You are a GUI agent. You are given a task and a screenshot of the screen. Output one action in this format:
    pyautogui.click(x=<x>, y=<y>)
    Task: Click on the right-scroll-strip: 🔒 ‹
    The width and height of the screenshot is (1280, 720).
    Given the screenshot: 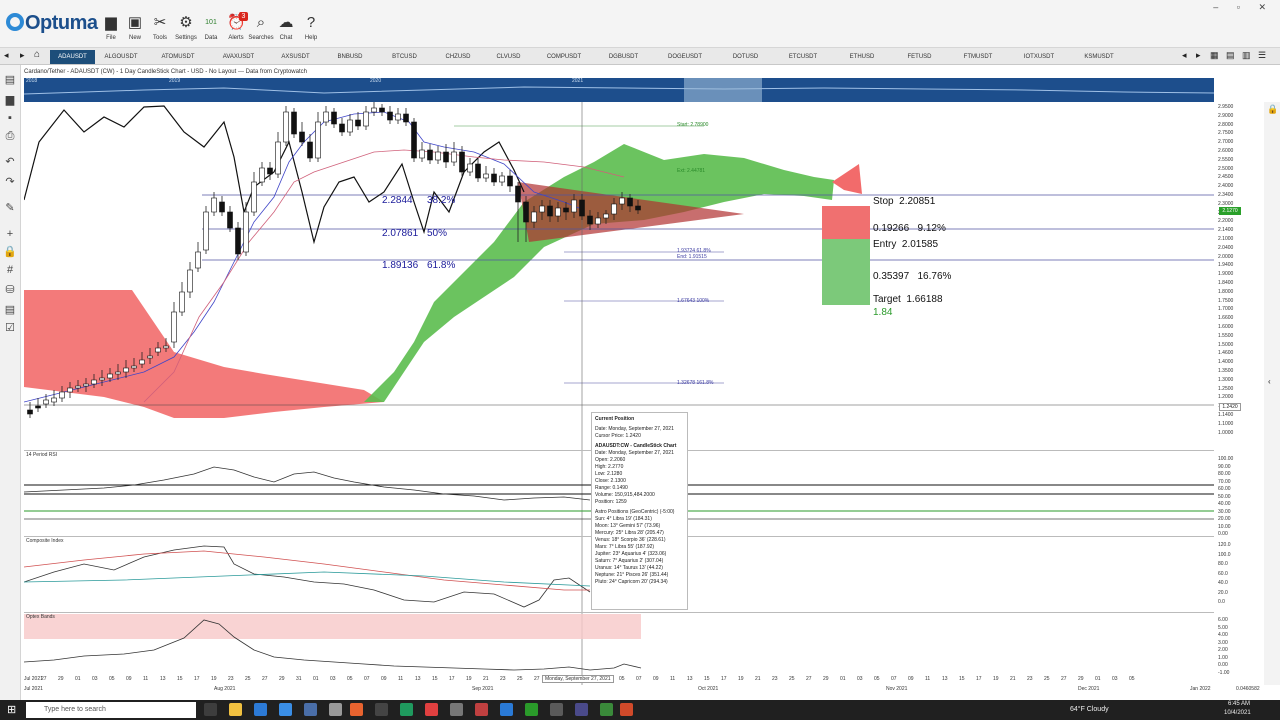 What is the action you would take?
    pyautogui.click(x=1272, y=393)
    